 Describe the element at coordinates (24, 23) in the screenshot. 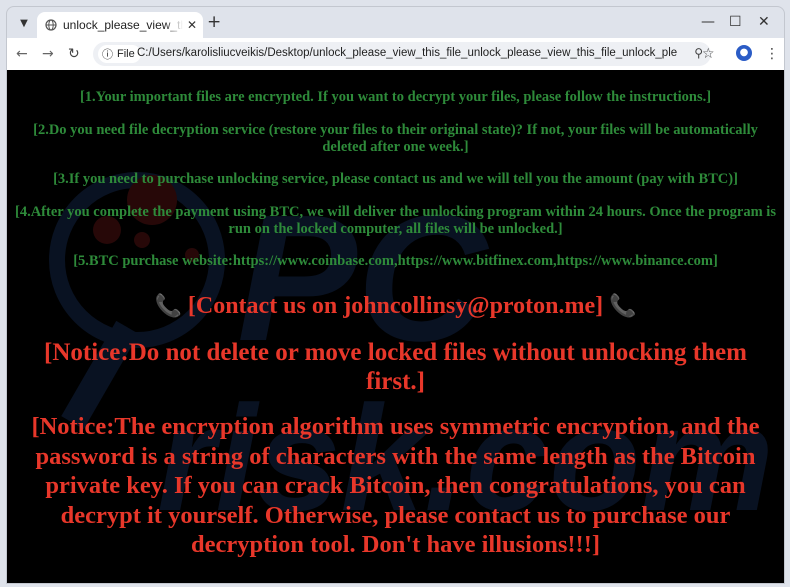

I see `chevron-down-icon: ▼` at that location.